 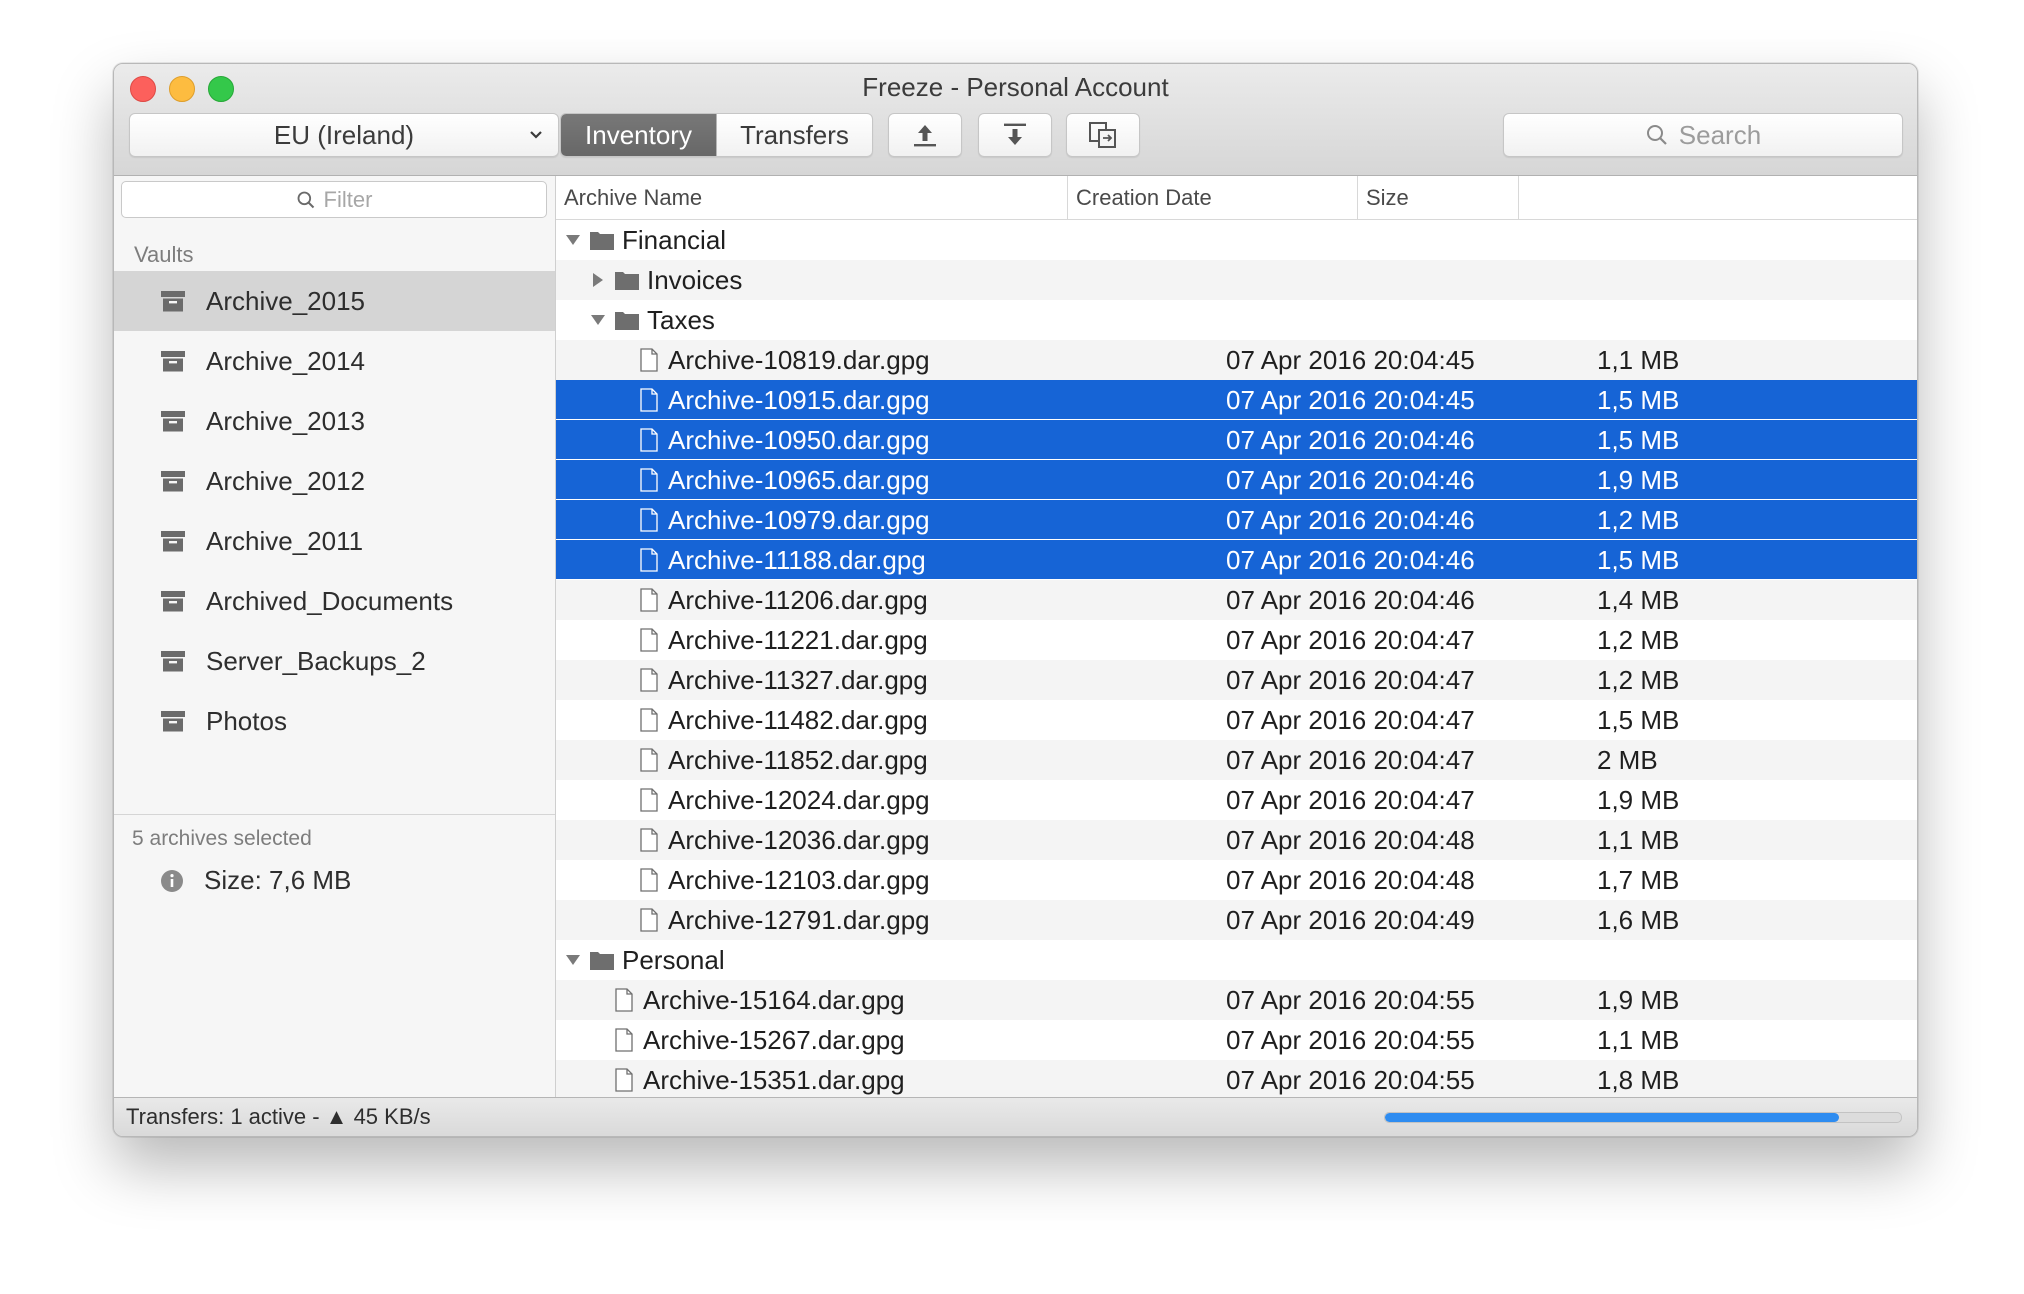 What do you see at coordinates (798, 599) in the screenshot?
I see `archive-name: Archive-11206.dar.gpg` at bounding box center [798, 599].